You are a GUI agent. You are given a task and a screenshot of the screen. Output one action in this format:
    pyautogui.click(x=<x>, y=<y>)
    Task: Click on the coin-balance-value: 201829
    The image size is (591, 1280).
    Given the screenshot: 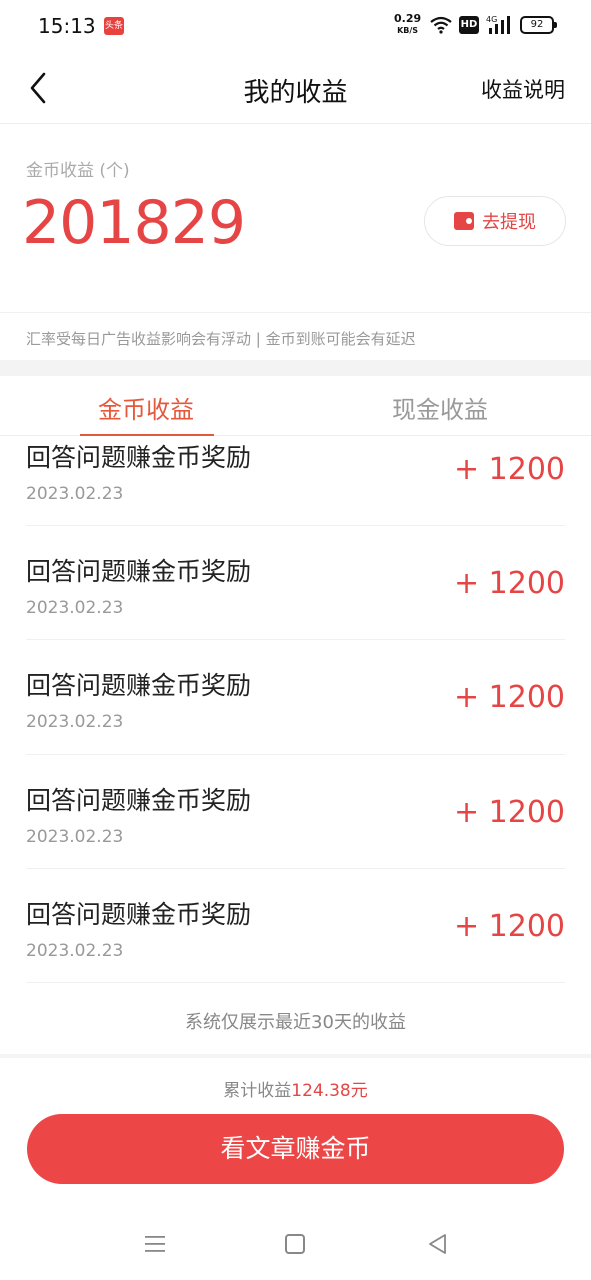 What is the action you would take?
    pyautogui.click(x=134, y=223)
    